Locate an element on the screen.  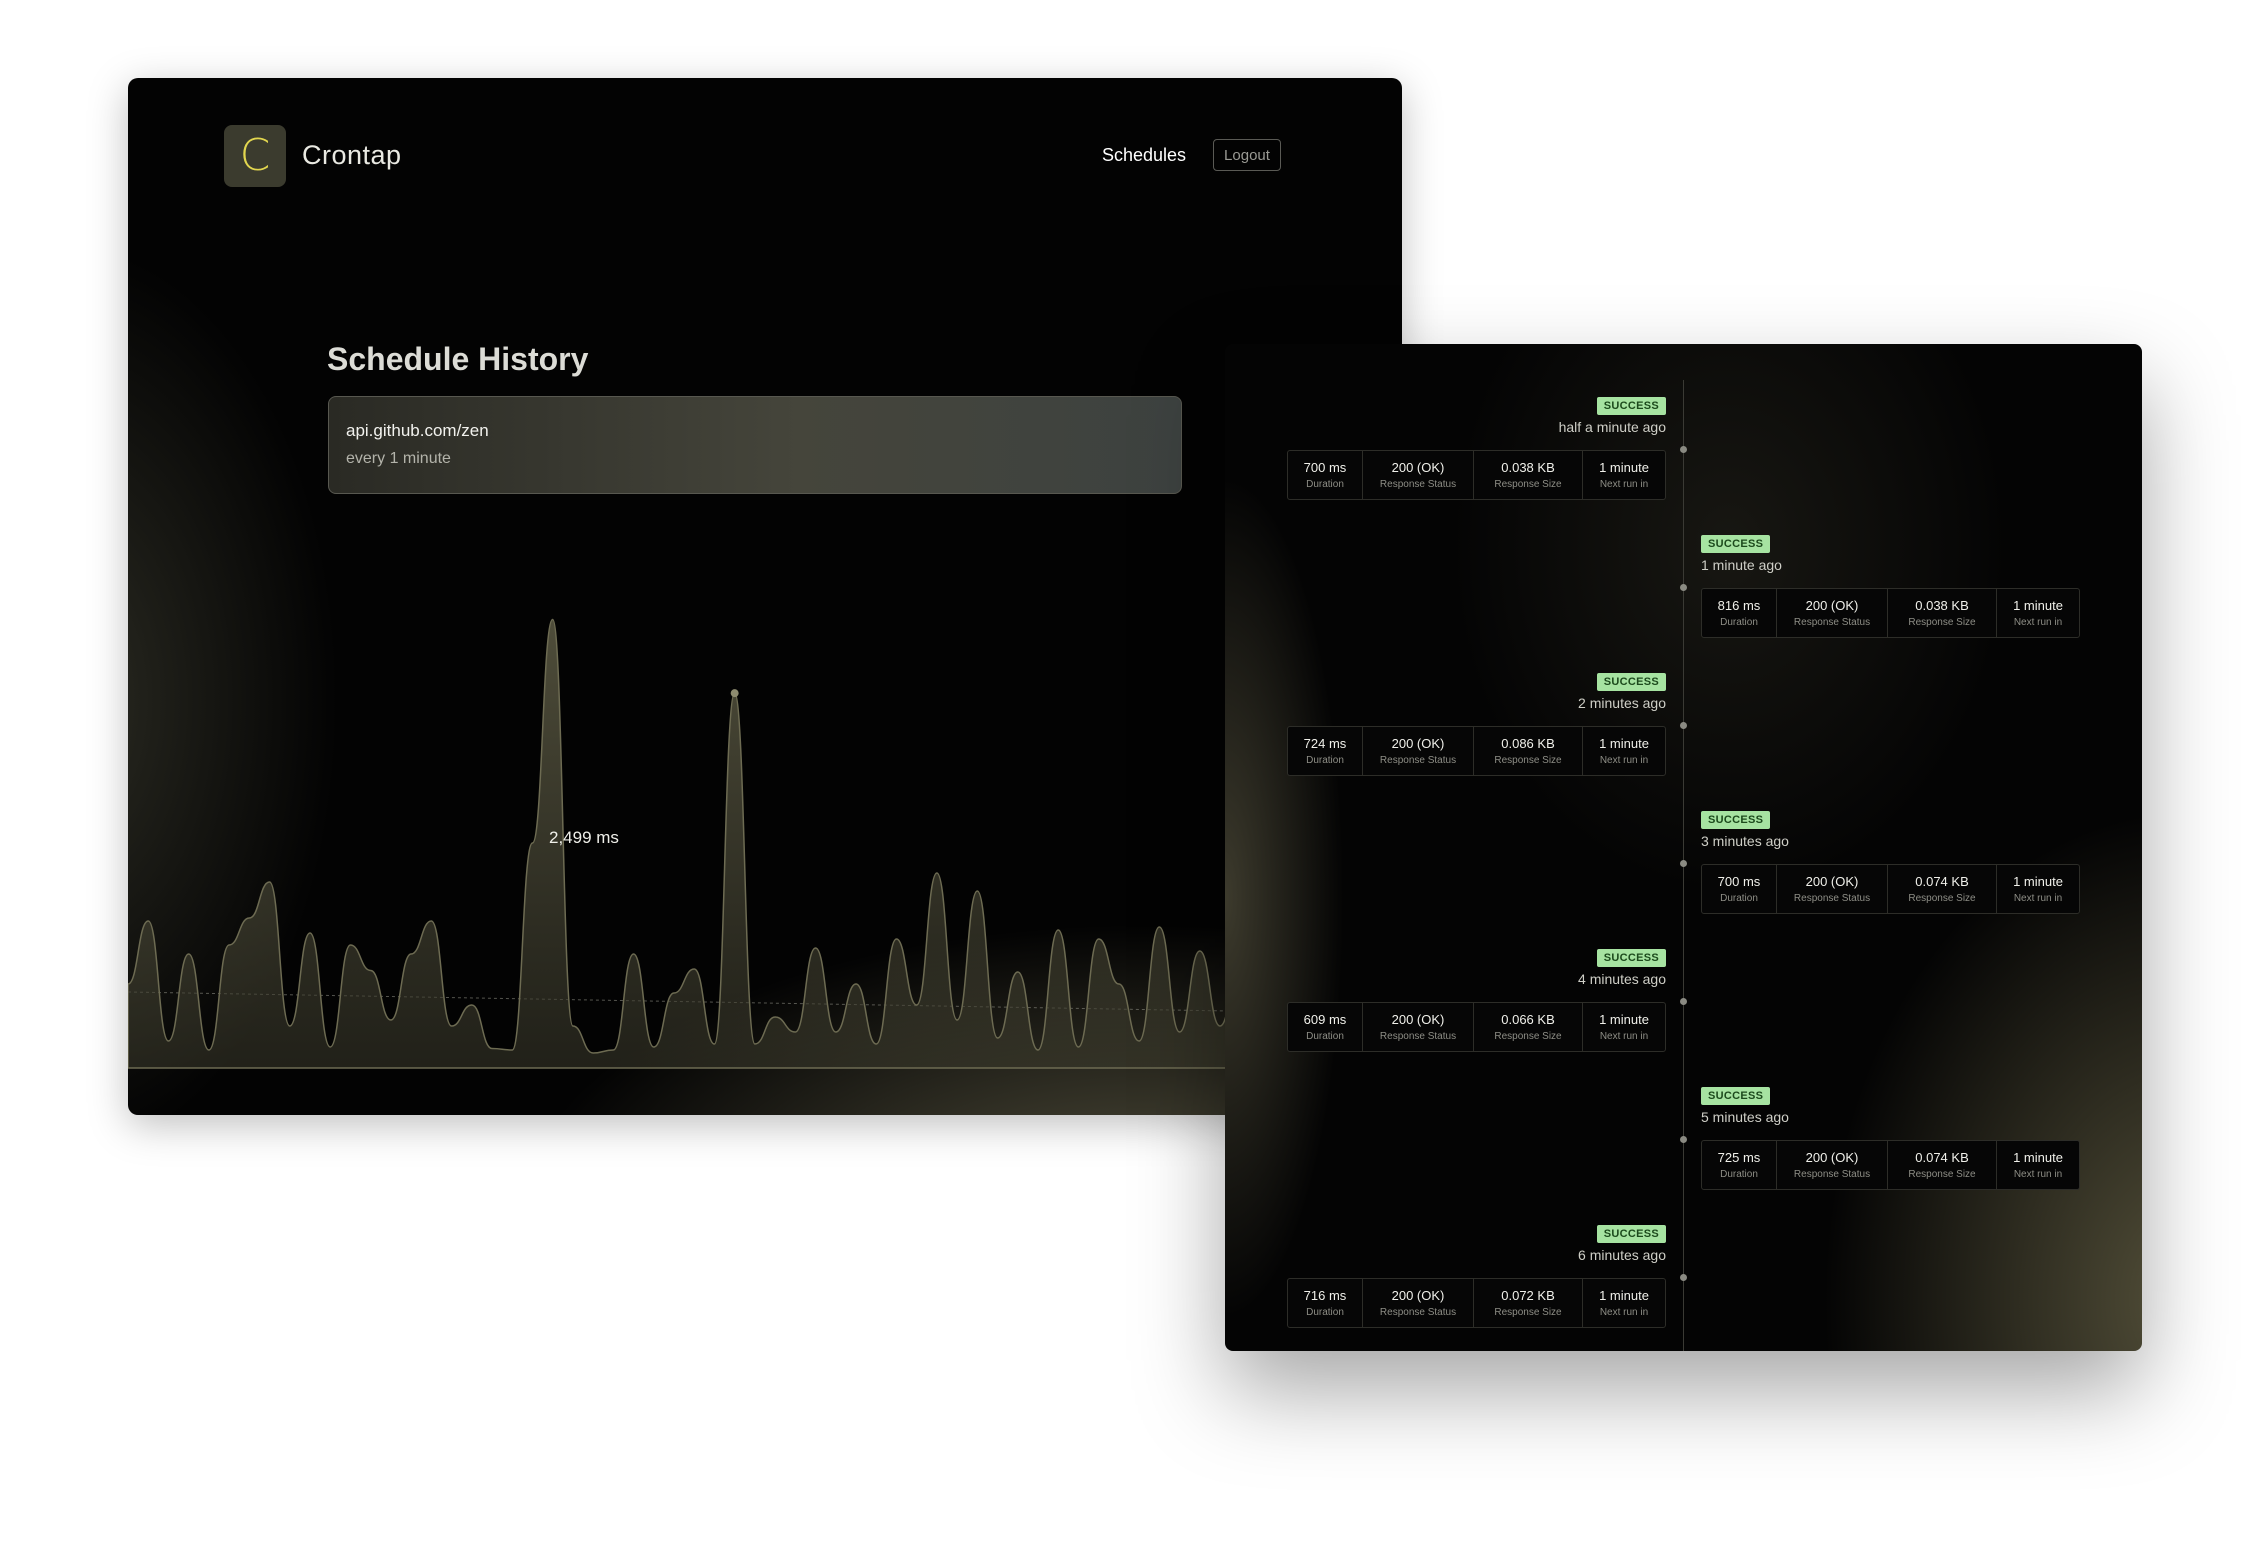
stat-cell: 0.074 KB Response Size is located at coordinates (1942, 889).